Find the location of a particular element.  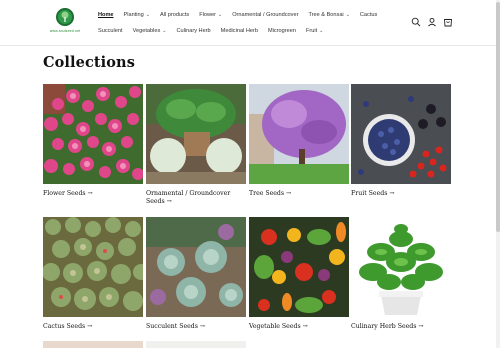

collection-card-cactus: Cactus Seeds → is located at coordinates (93, 274).